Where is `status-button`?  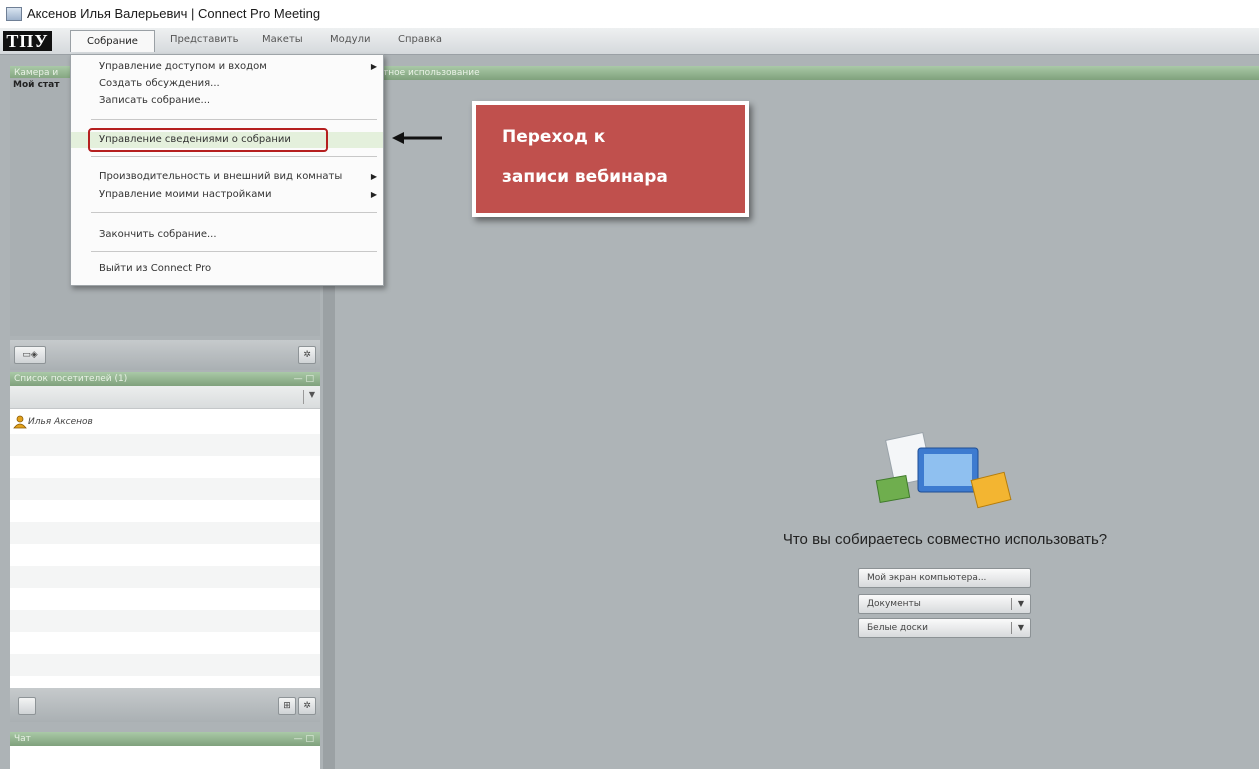 status-button is located at coordinates (27, 706).